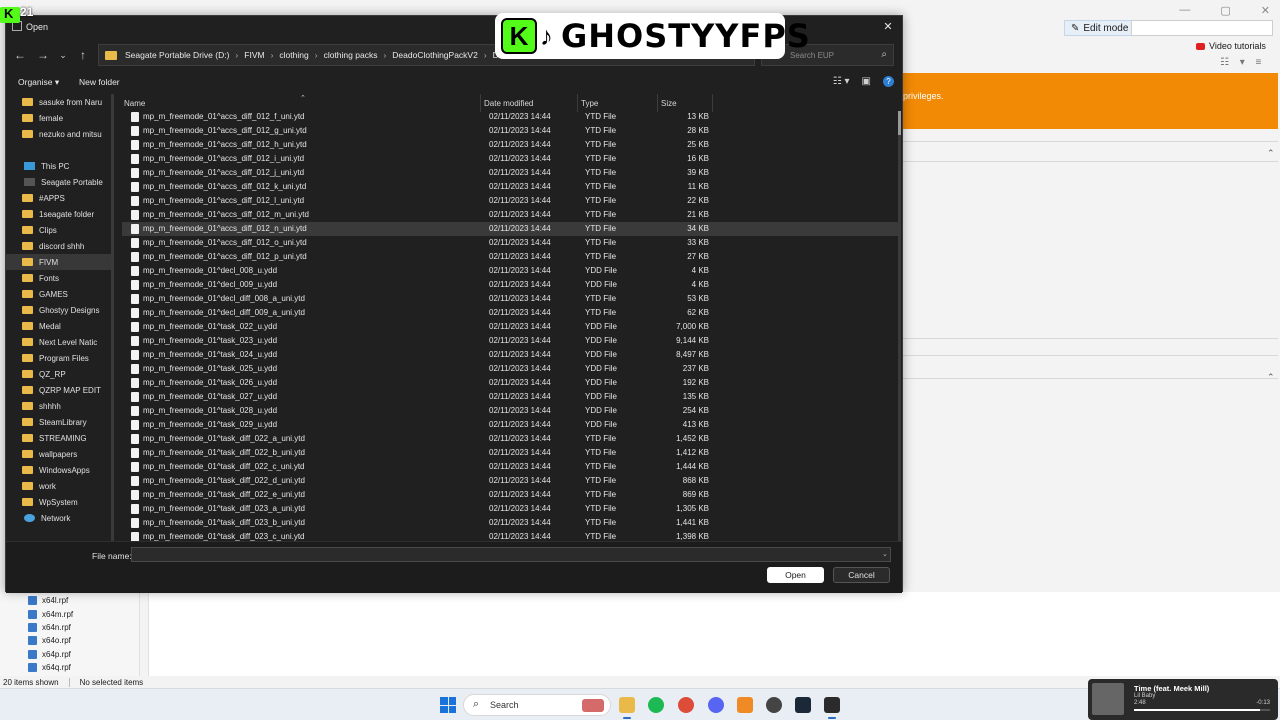 Image resolution: width=1280 pixels, height=720 pixels. Describe the element at coordinates (58, 422) in the screenshot. I see `nav-item: SteamLibrary` at that location.